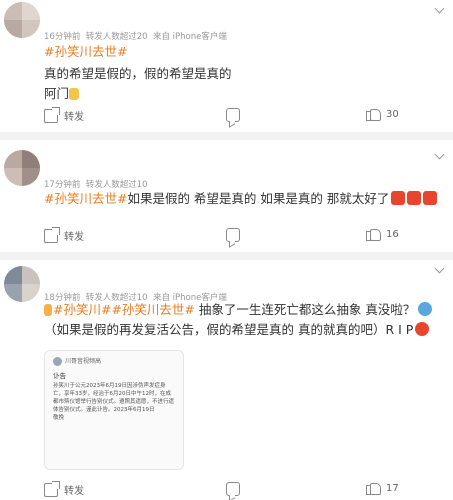 The image size is (453, 500). I want to click on post-text-line: 阿门, so click(243, 94).